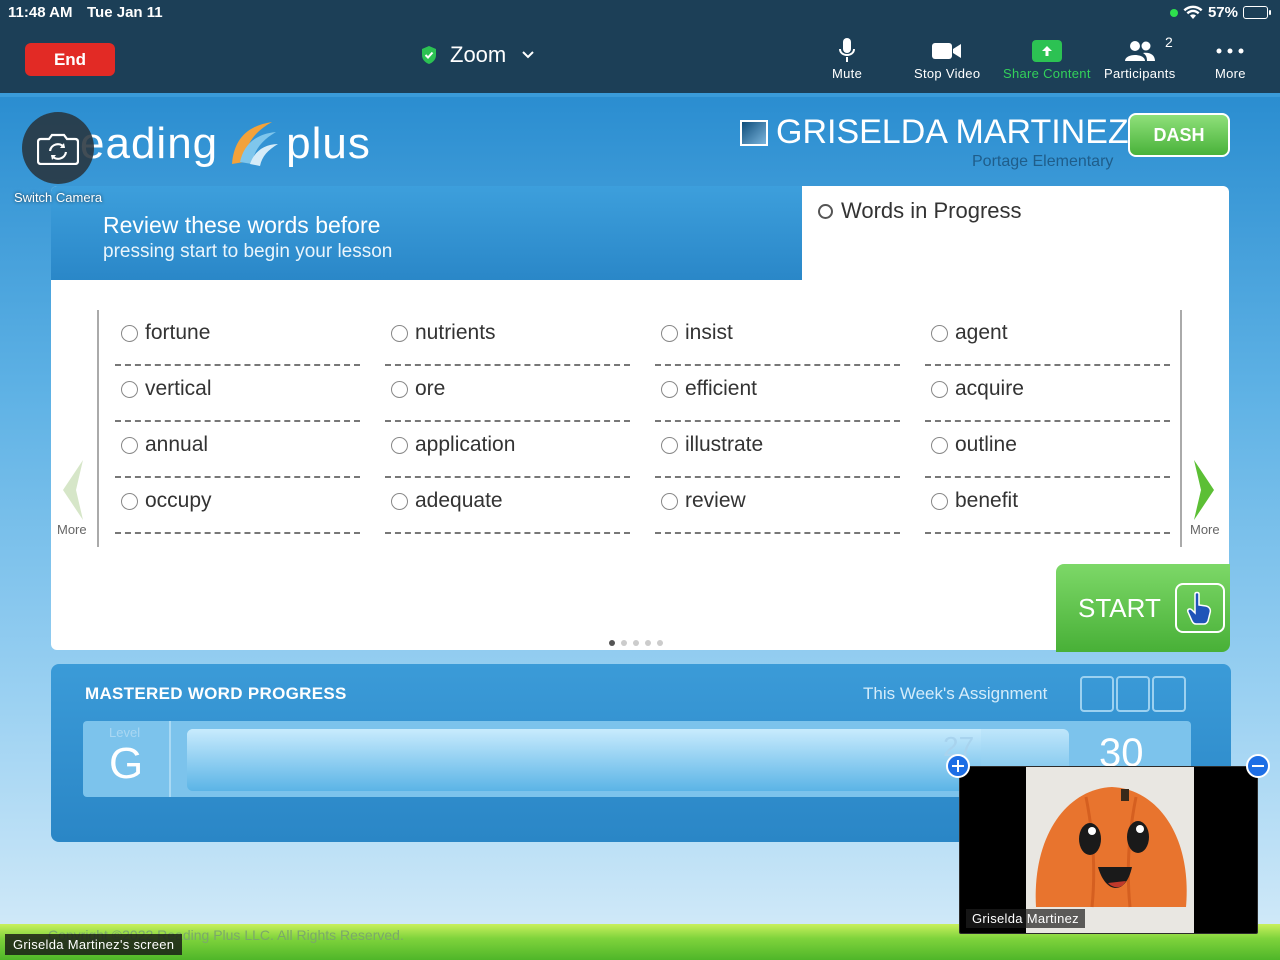 The height and width of the screenshot is (960, 1280). What do you see at coordinates (847, 73) in the screenshot?
I see `mute-label: Mute` at bounding box center [847, 73].